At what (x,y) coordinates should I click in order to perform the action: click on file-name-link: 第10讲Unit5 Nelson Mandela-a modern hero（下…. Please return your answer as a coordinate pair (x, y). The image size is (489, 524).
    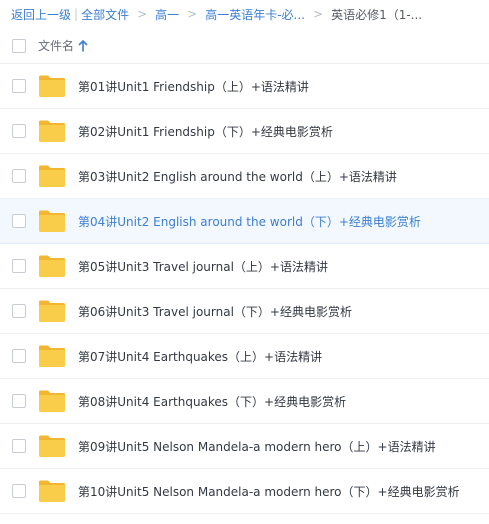
    Looking at the image, I should click on (269, 491).